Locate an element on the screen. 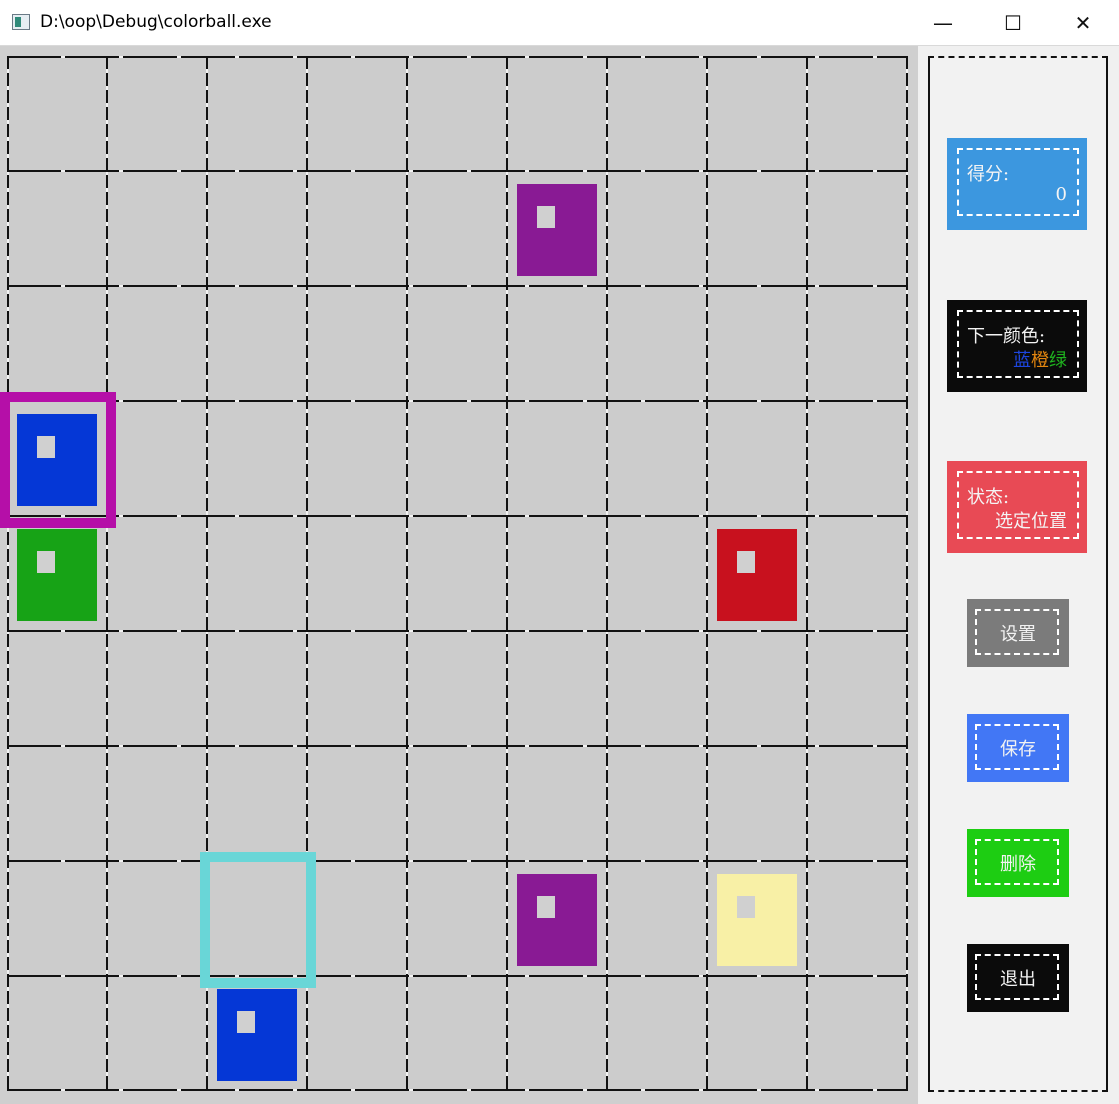  maximize-icon: ☐ is located at coordinates (1013, 23).